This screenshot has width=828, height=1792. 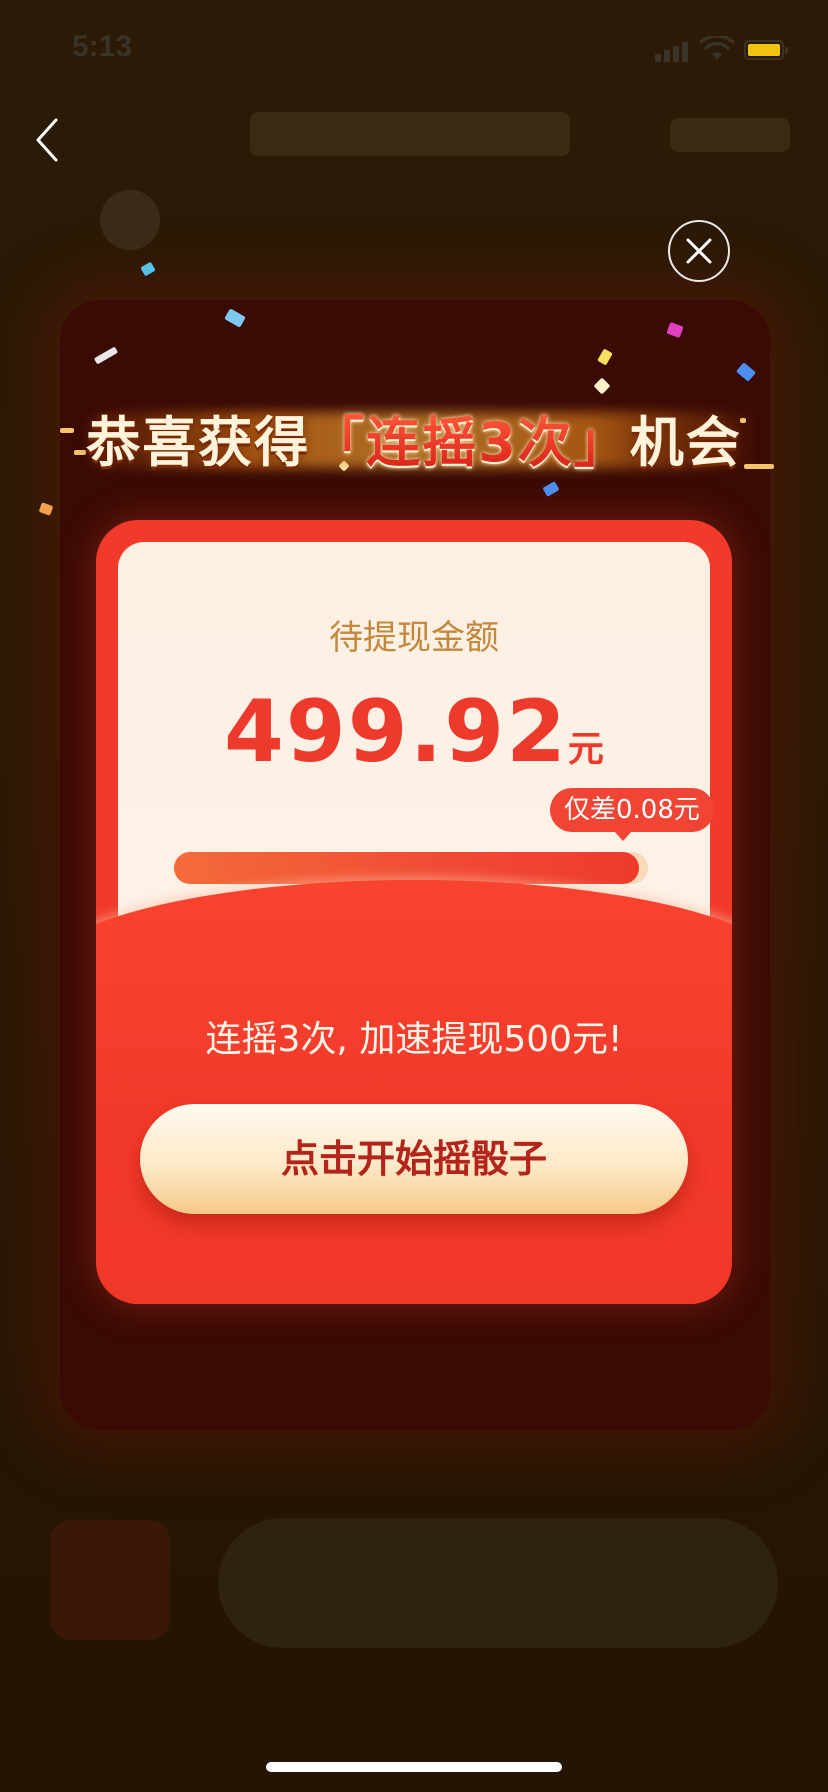 I want to click on home-indicator, so click(x=414, y=1767).